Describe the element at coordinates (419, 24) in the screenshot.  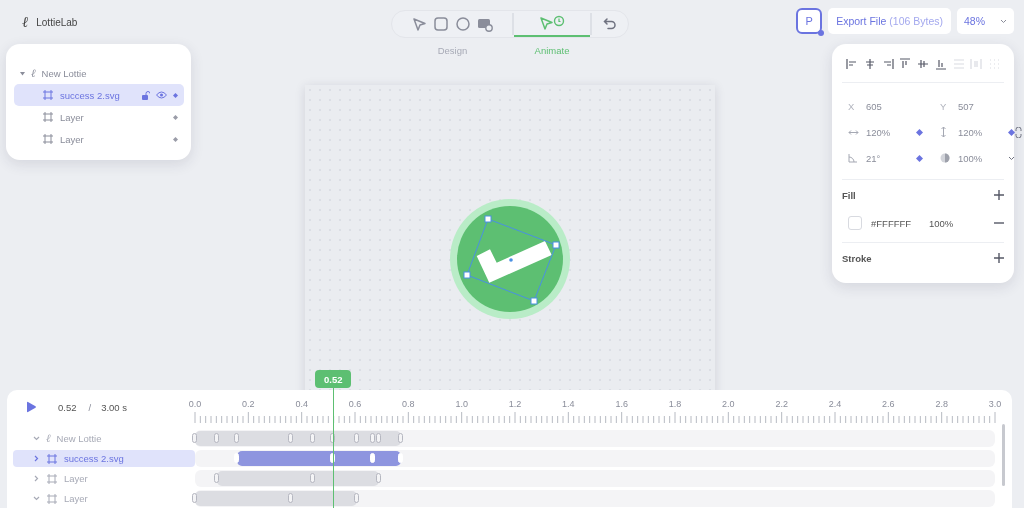
I see `pointer-tool-icon` at that location.